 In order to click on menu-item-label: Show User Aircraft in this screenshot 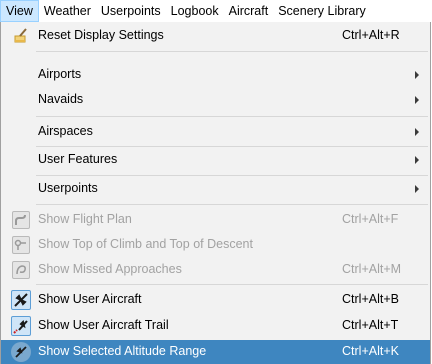, I will do `click(90, 299)`.